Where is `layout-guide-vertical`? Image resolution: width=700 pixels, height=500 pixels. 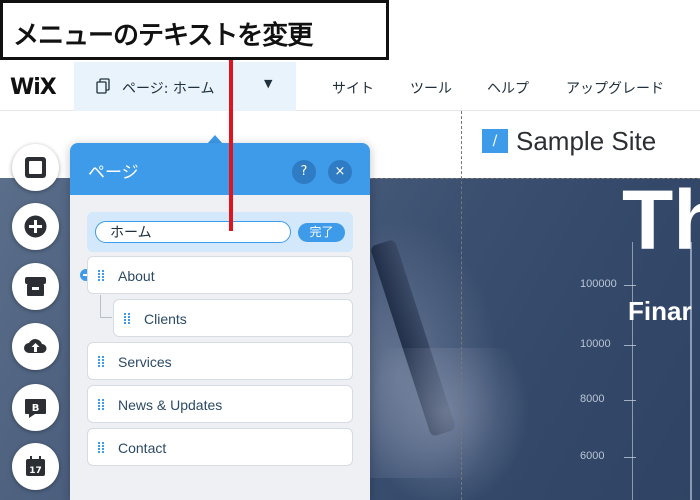
layout-guide-vertical is located at coordinates (461, 305).